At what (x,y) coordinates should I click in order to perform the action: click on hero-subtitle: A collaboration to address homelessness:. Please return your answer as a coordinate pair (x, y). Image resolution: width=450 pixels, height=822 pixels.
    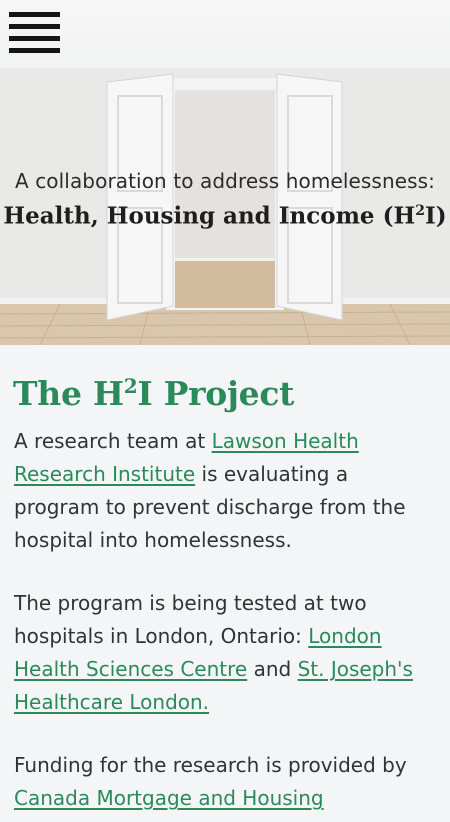
    Looking at the image, I should click on (225, 181).